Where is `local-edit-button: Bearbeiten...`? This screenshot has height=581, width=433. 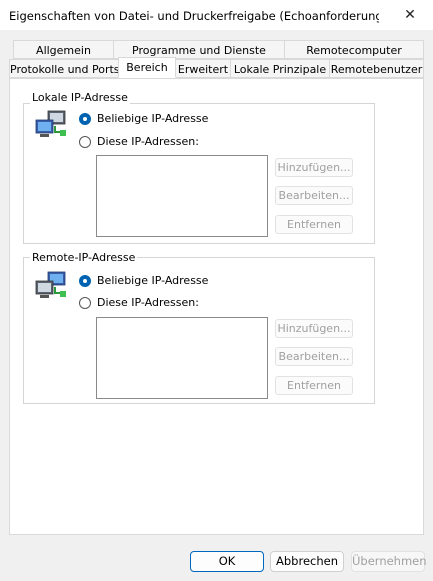
local-edit-button: Bearbeiten... is located at coordinates (314, 195).